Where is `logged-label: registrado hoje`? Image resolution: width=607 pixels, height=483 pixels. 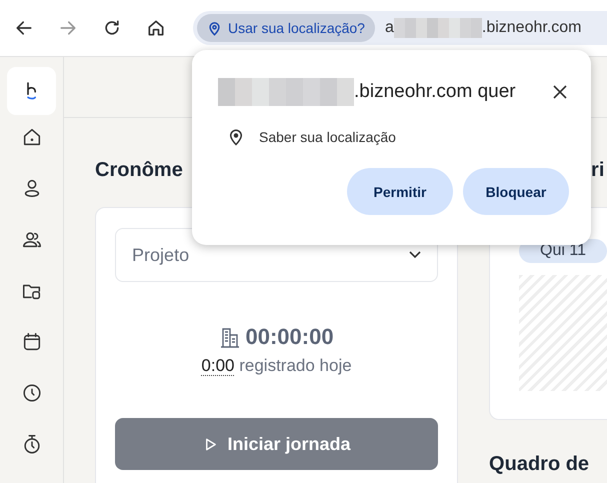
logged-label: registrado hoje is located at coordinates (295, 365).